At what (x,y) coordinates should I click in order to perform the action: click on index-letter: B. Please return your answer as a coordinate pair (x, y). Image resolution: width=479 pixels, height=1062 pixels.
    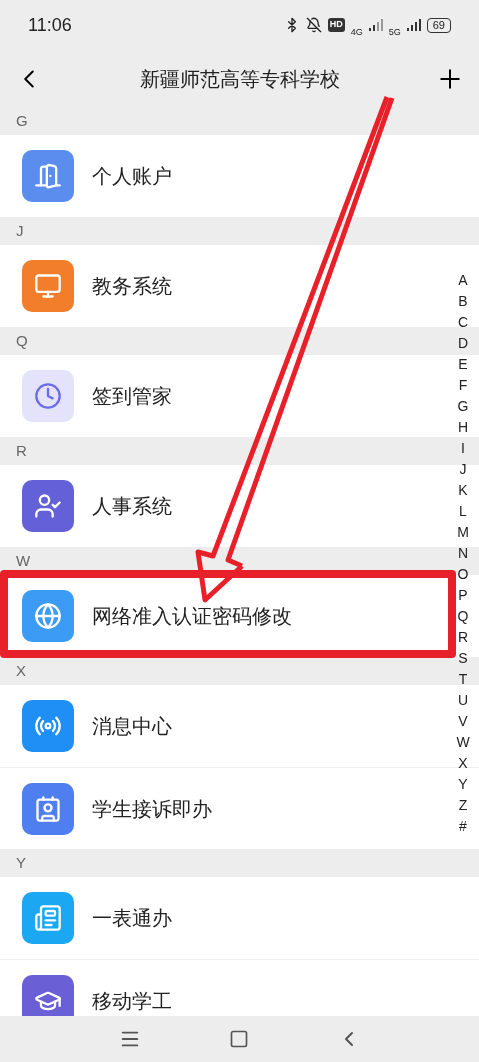
    Looking at the image, I should click on (463, 301).